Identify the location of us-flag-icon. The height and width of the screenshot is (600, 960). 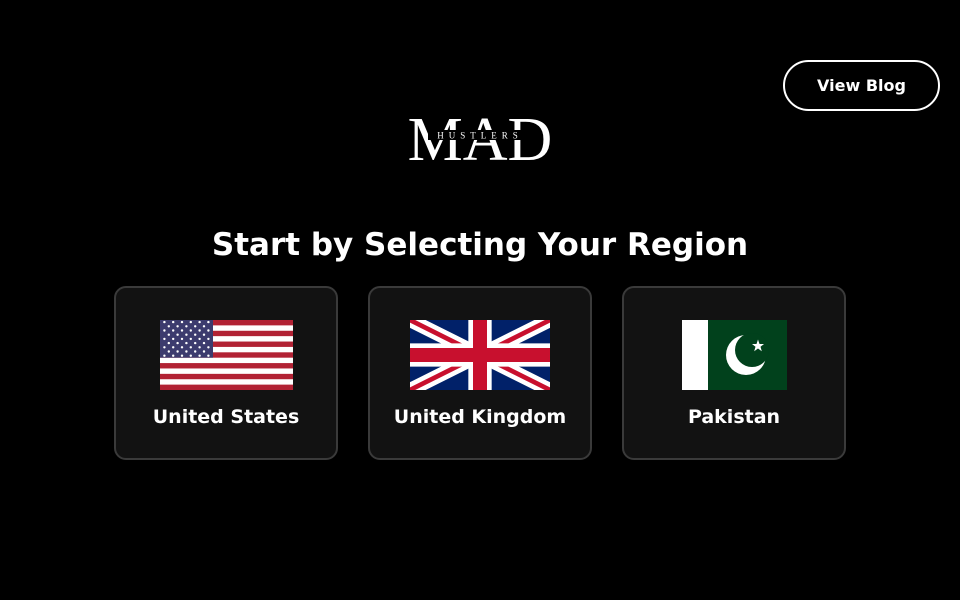
(226, 355).